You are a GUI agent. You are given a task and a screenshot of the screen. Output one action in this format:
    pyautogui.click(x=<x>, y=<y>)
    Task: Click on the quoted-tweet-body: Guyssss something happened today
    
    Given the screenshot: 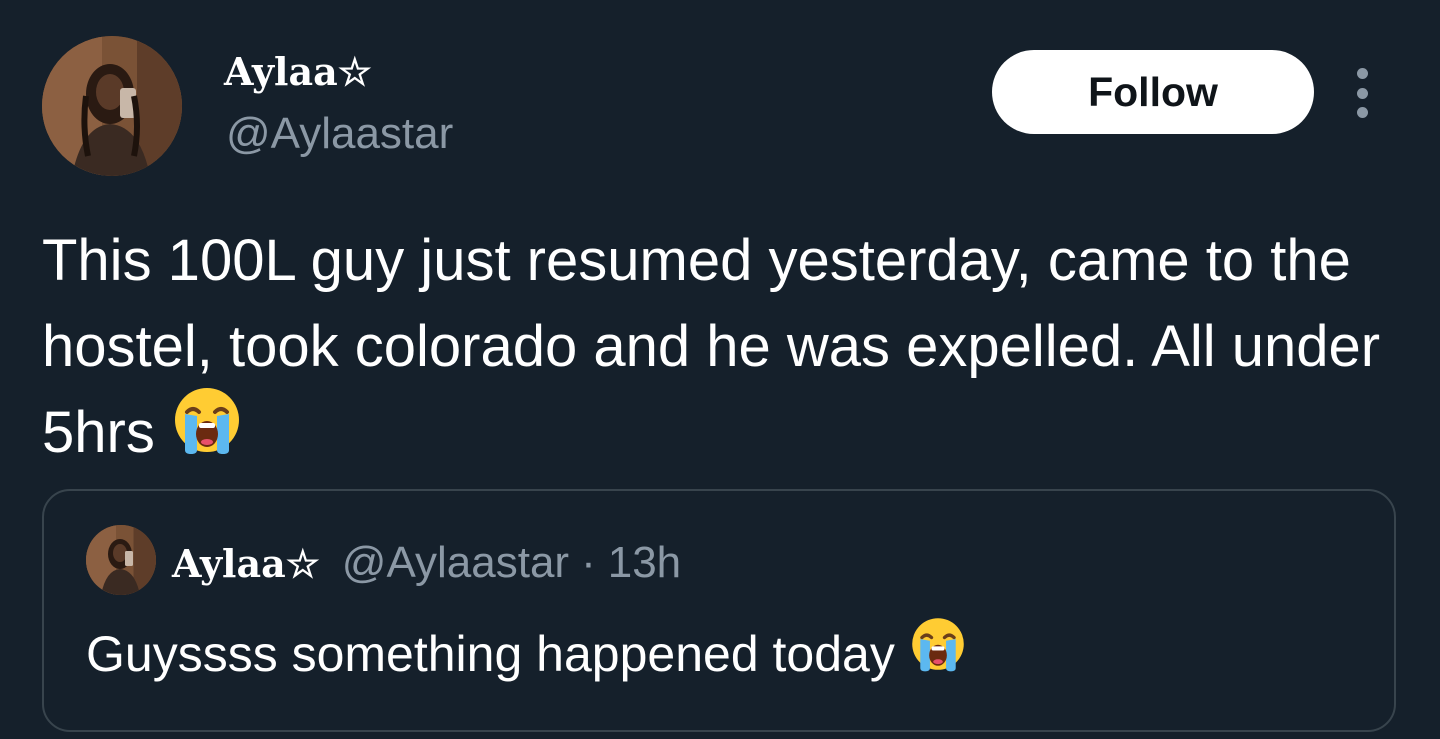 What is the action you would take?
    pyautogui.click(x=526, y=654)
    